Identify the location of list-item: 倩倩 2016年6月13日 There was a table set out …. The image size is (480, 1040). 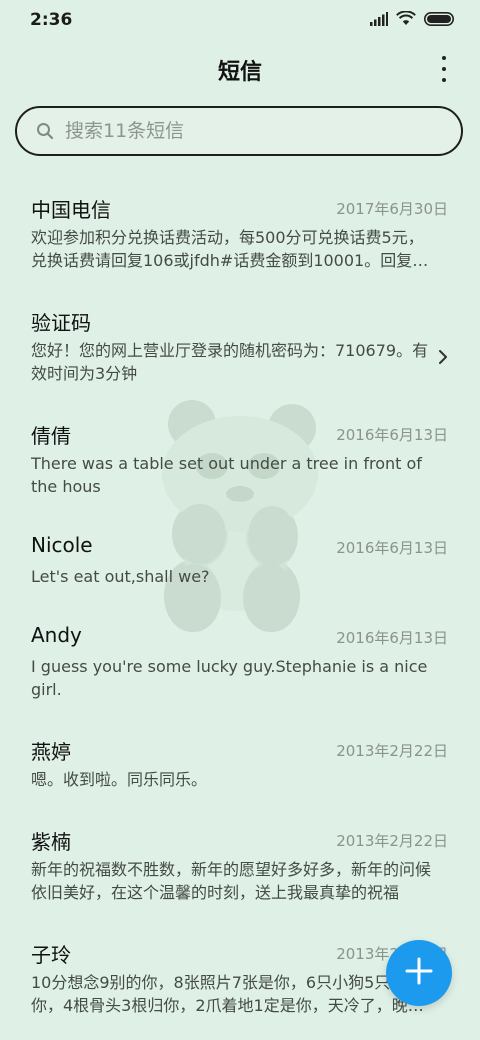
(240, 458).